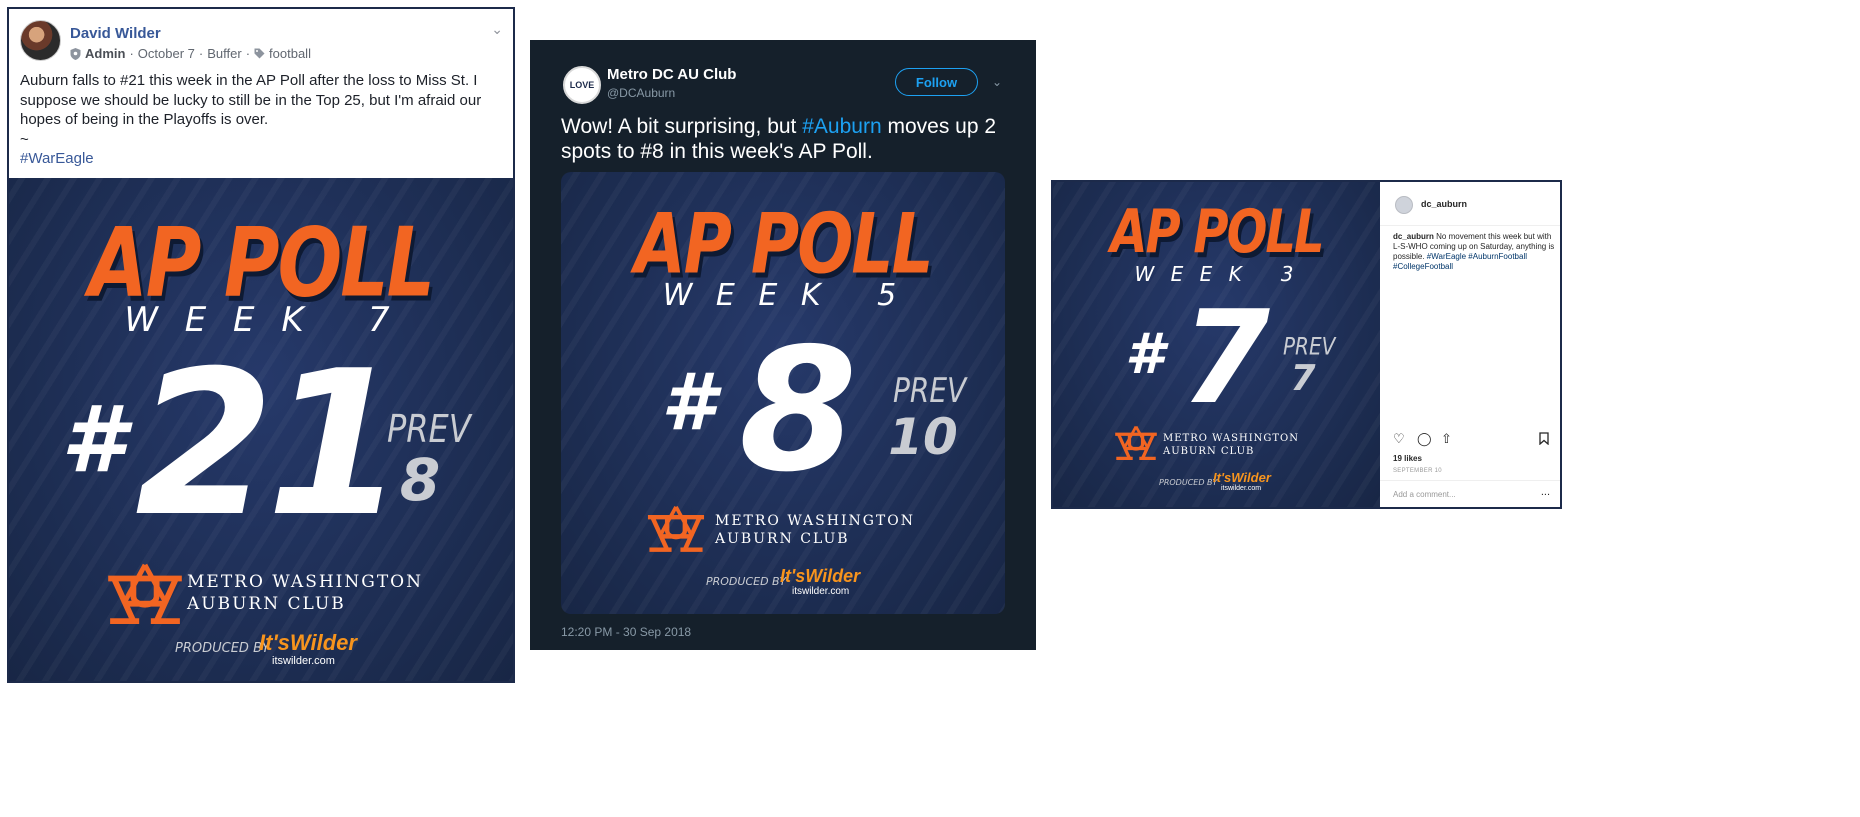 The image size is (1860, 817). Describe the element at coordinates (290, 53) in the screenshot. I see `post-tag: football` at that location.